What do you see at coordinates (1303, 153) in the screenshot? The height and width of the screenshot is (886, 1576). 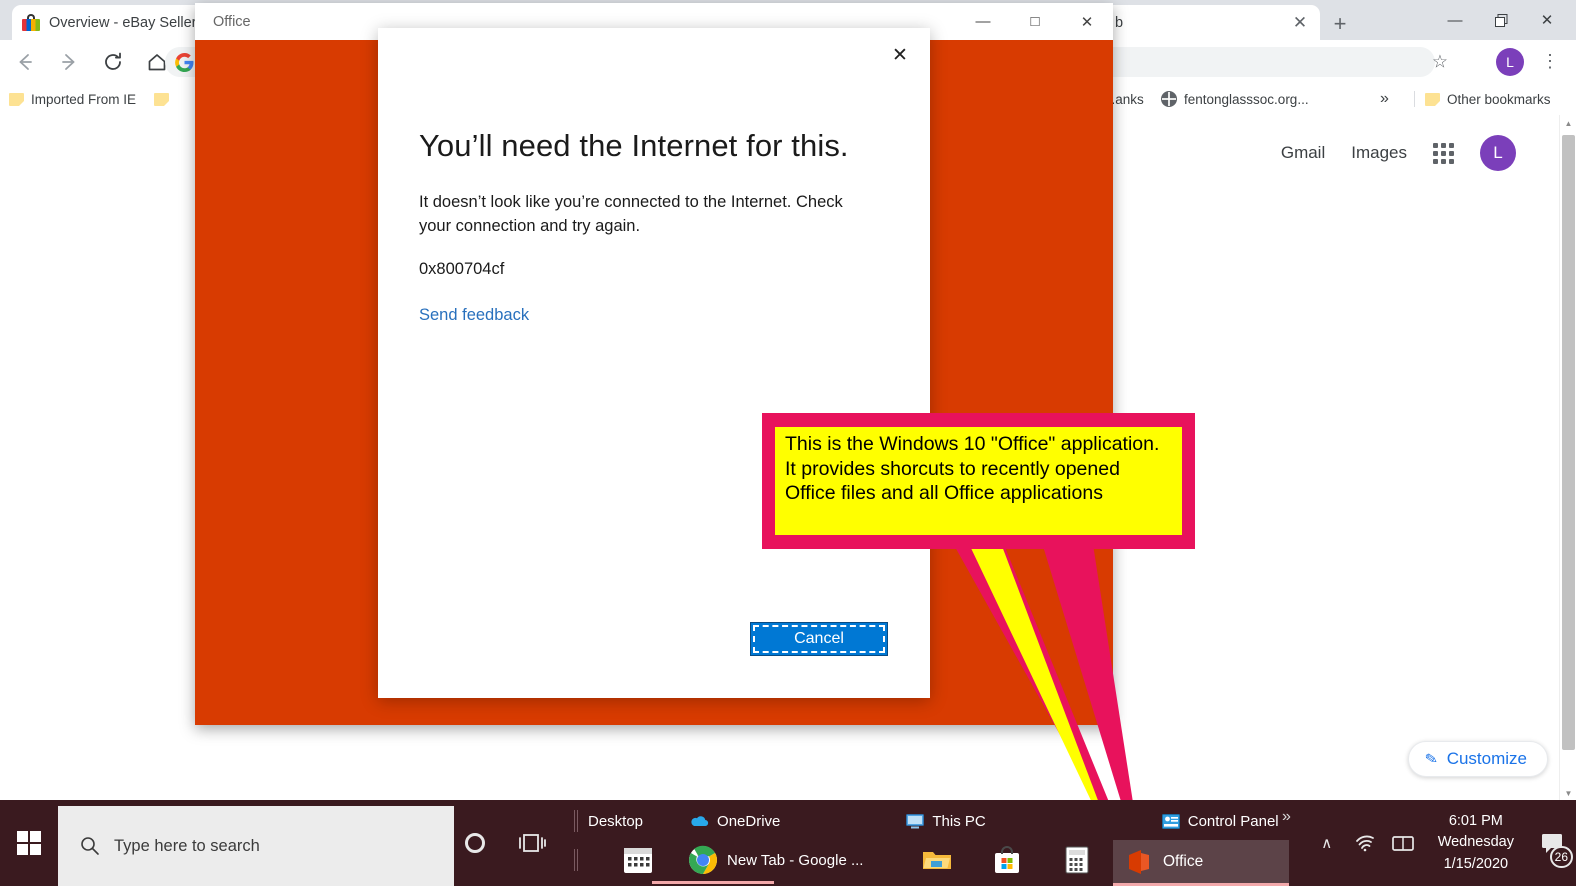 I see `gmail-link: Gmail` at bounding box center [1303, 153].